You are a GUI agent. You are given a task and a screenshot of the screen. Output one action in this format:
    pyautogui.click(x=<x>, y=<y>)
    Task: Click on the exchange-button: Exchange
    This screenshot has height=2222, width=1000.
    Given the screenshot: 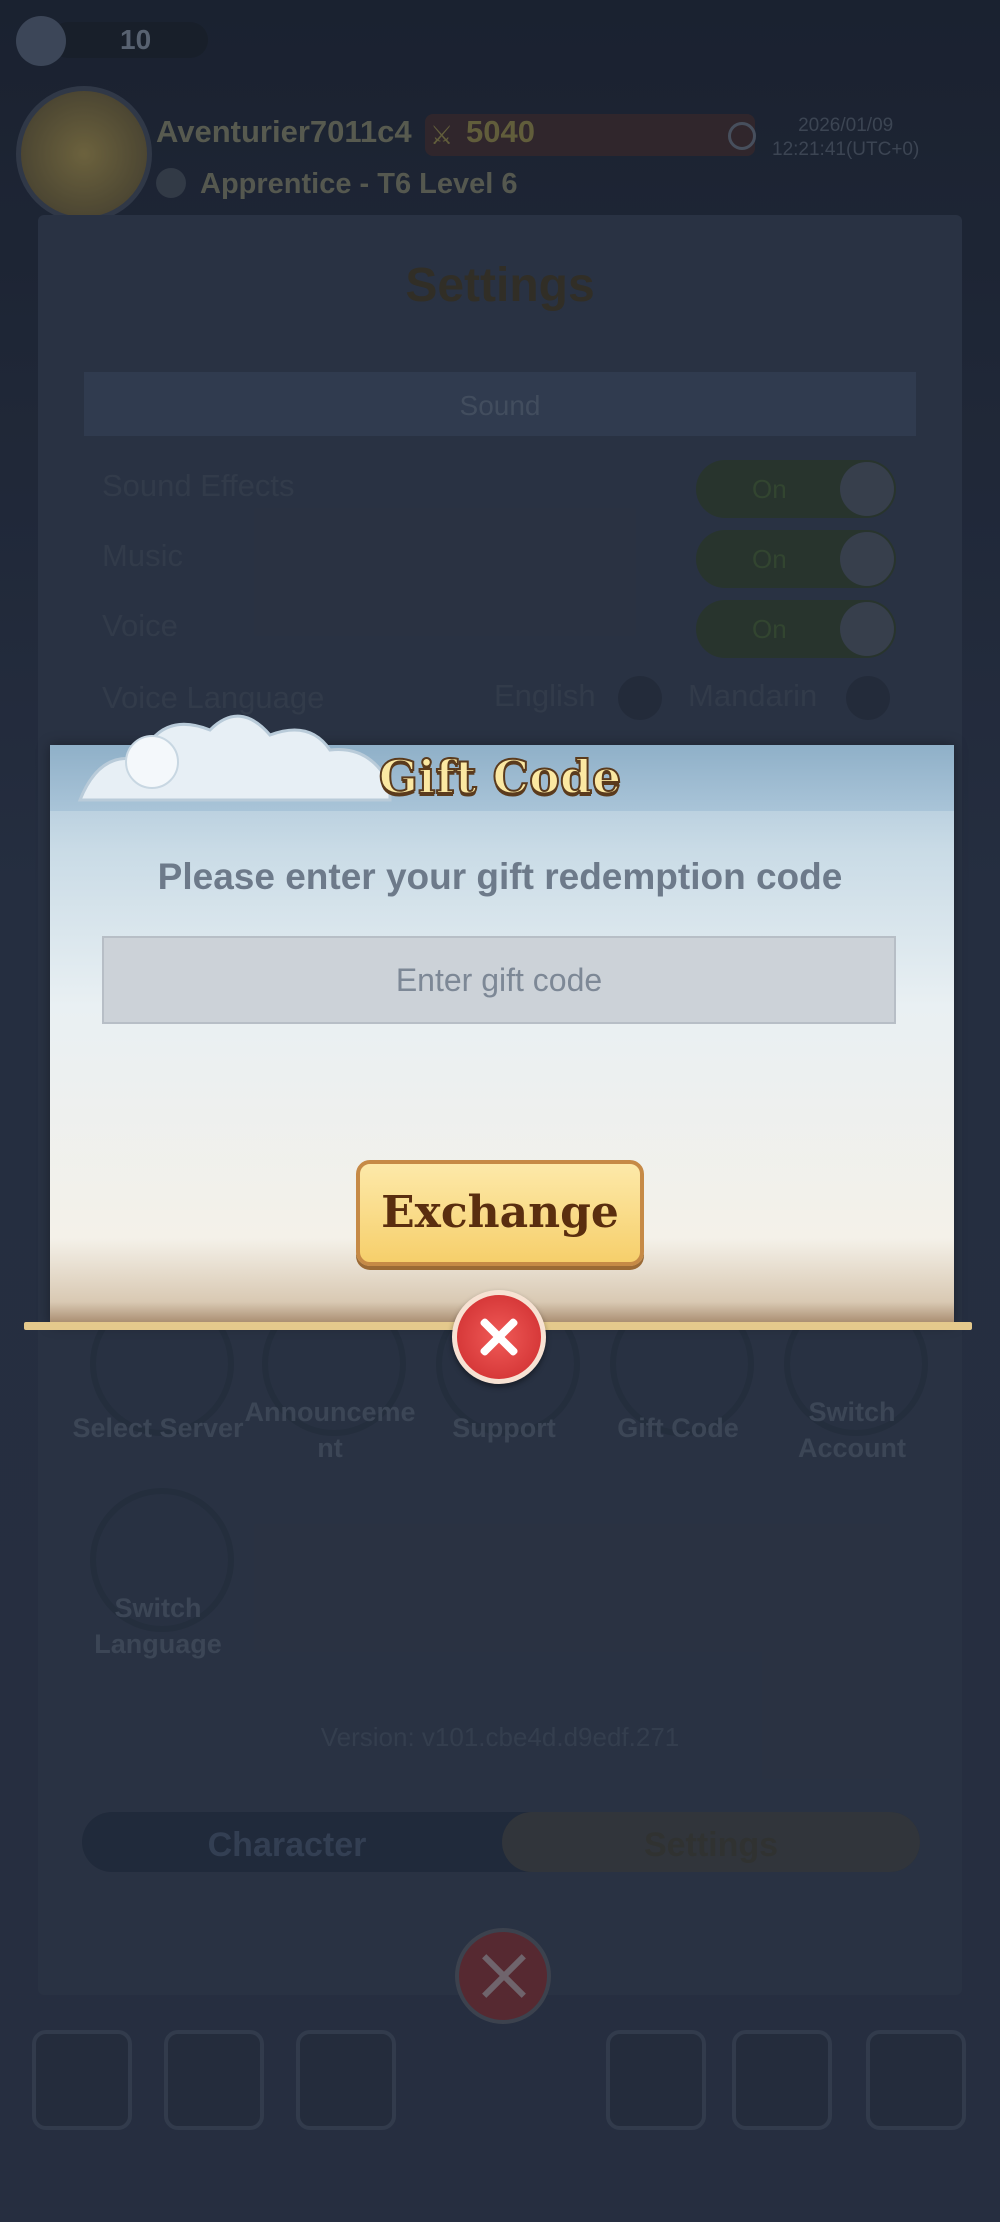 What is the action you would take?
    pyautogui.click(x=500, y=1213)
    